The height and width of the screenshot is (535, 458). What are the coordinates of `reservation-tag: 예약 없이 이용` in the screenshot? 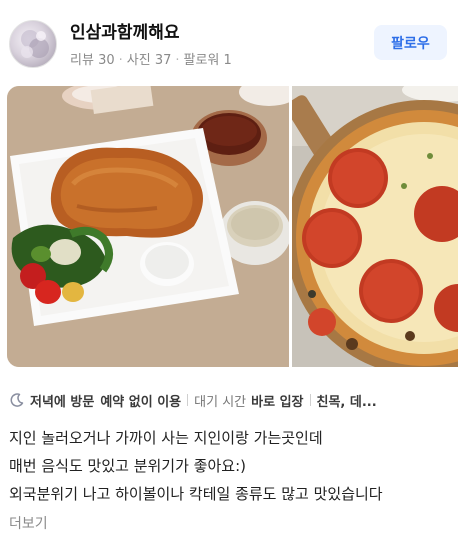 It's located at (141, 402).